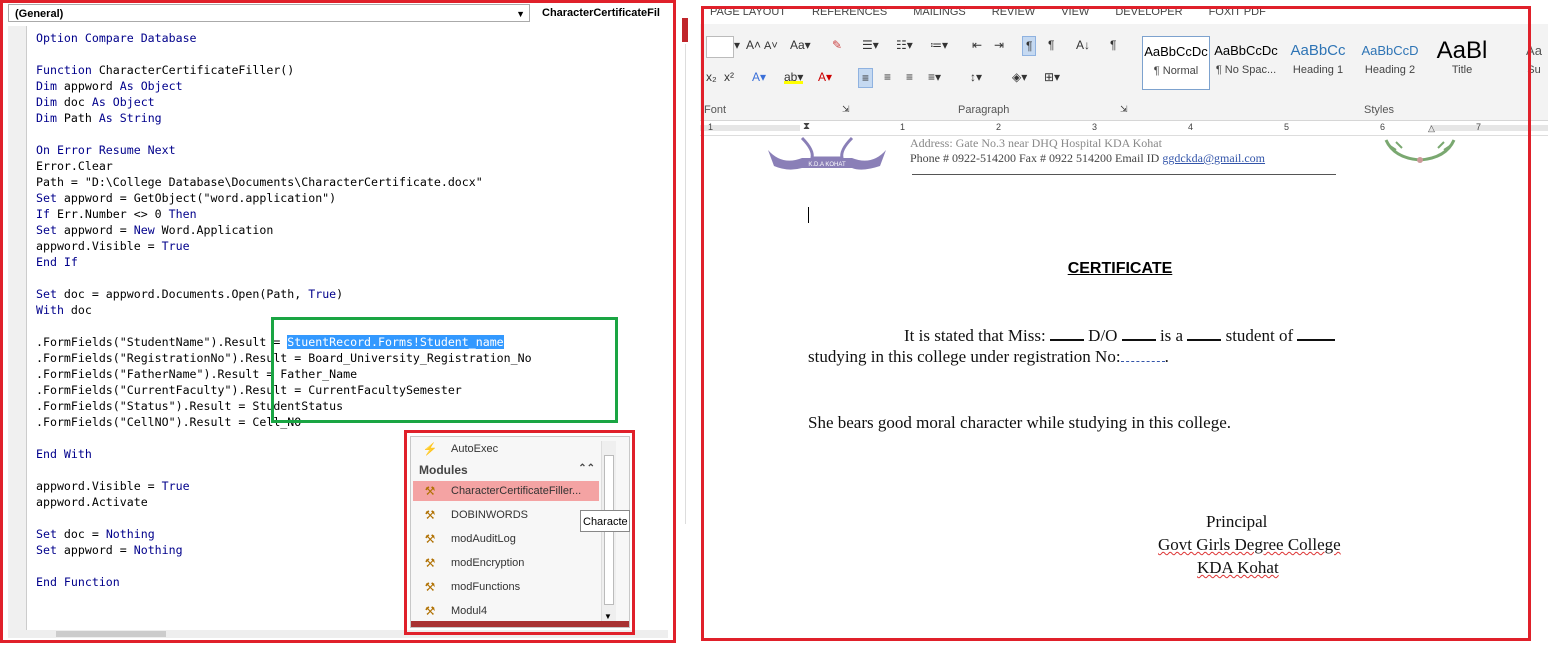  What do you see at coordinates (444, 370) in the screenshot?
I see `annotation-box-formfields` at bounding box center [444, 370].